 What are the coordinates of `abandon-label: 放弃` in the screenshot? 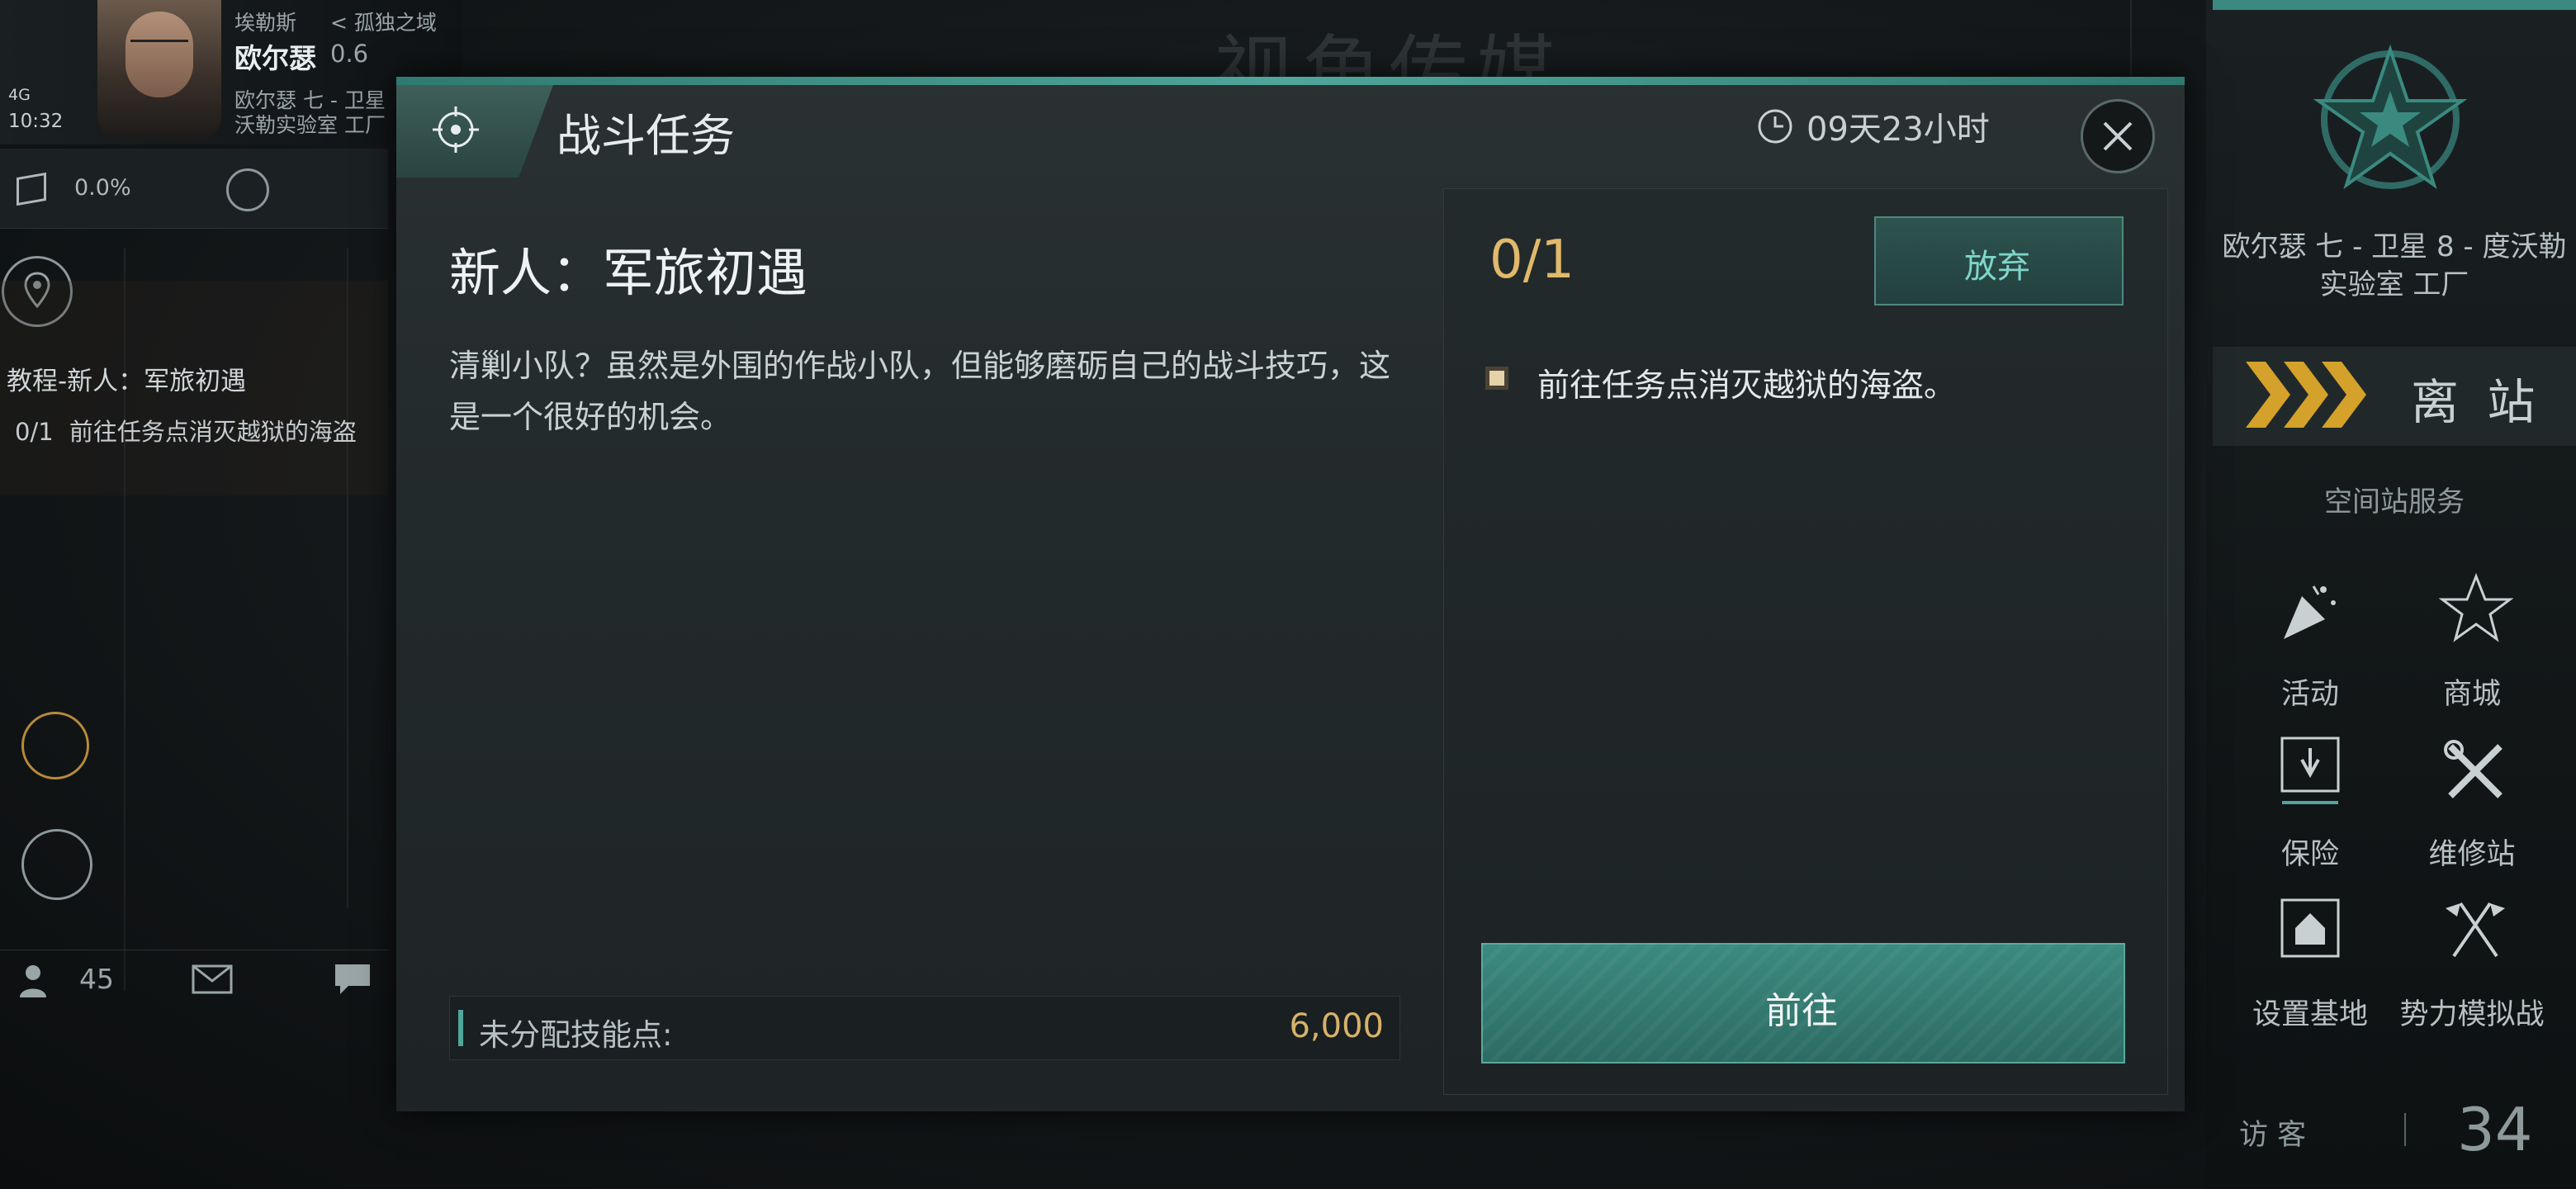 It's located at (1997, 263).